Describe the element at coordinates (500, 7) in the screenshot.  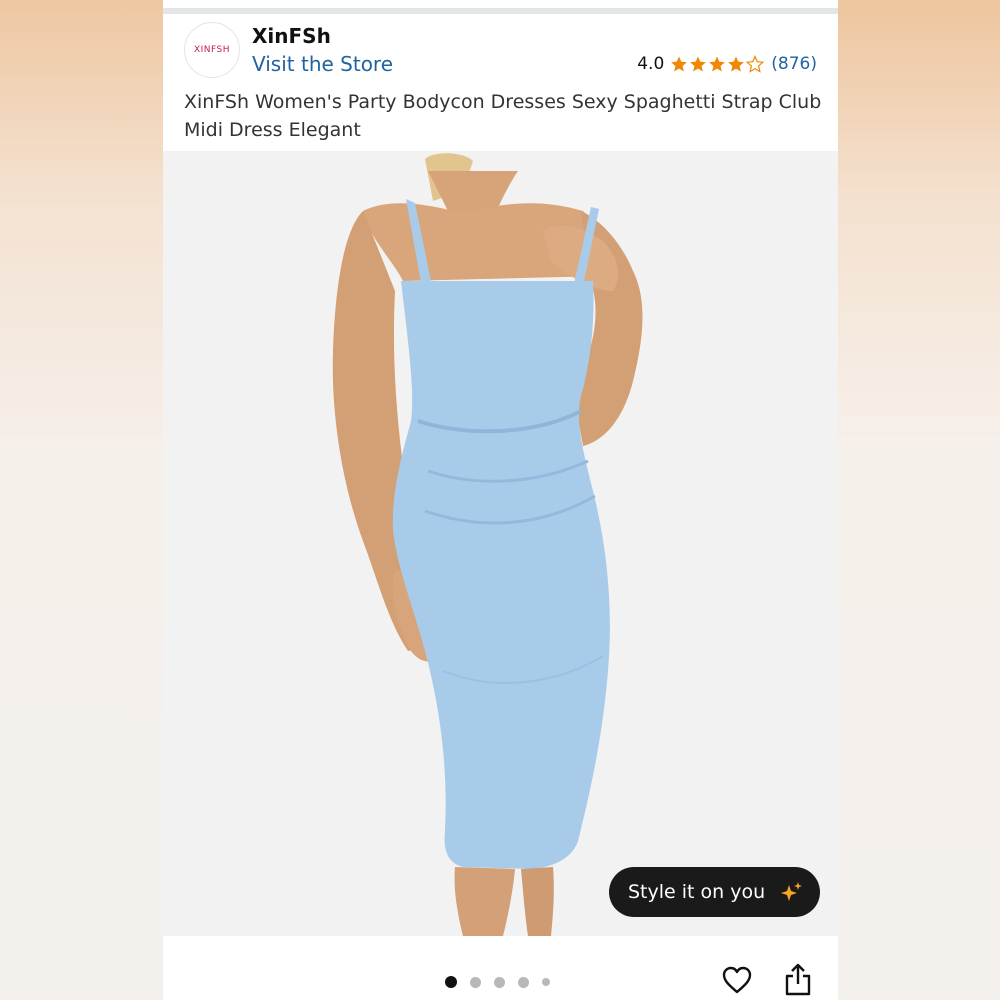
I see `top-bar` at that location.